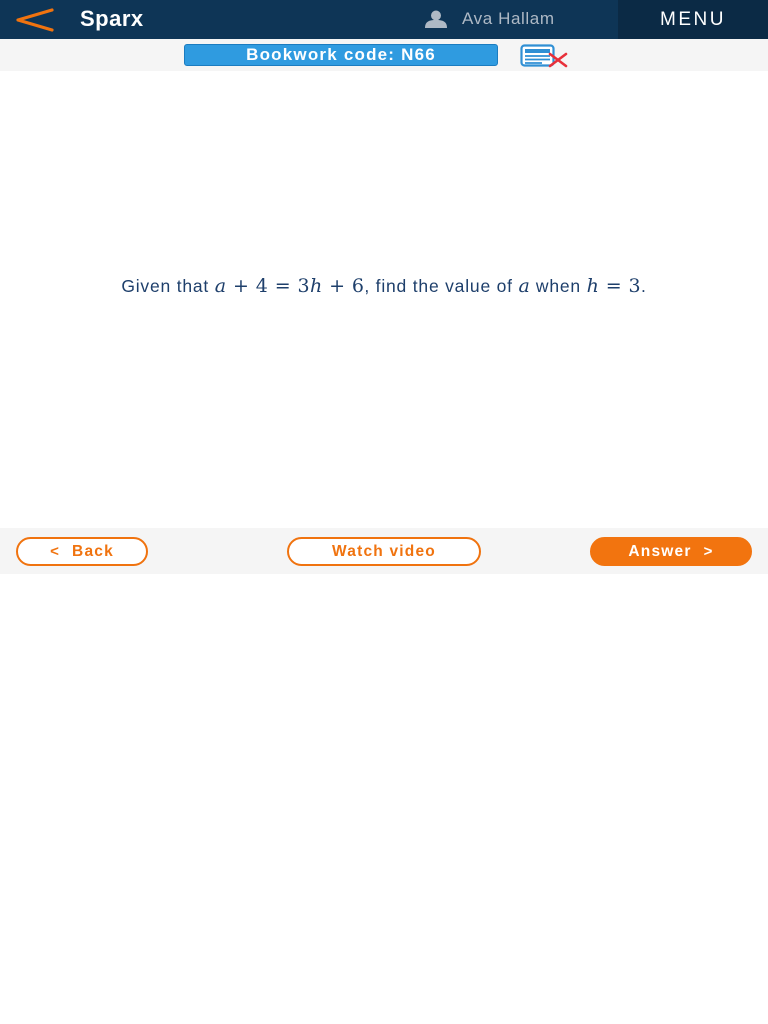 The image size is (768, 1024). What do you see at coordinates (524, 286) in the screenshot?
I see `target-var-a: a` at bounding box center [524, 286].